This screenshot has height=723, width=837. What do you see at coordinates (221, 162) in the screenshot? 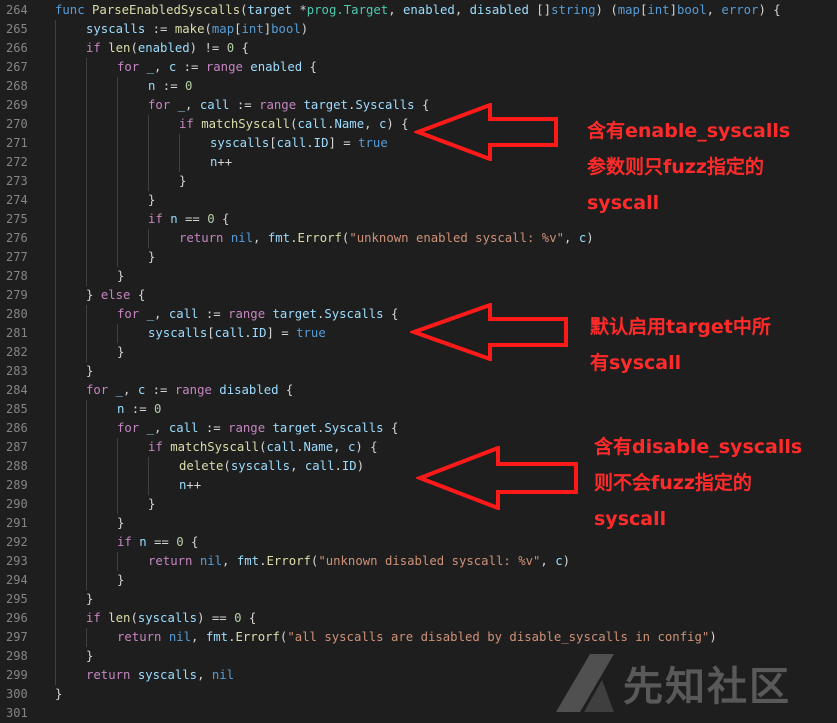
I see `code-text: n++` at bounding box center [221, 162].